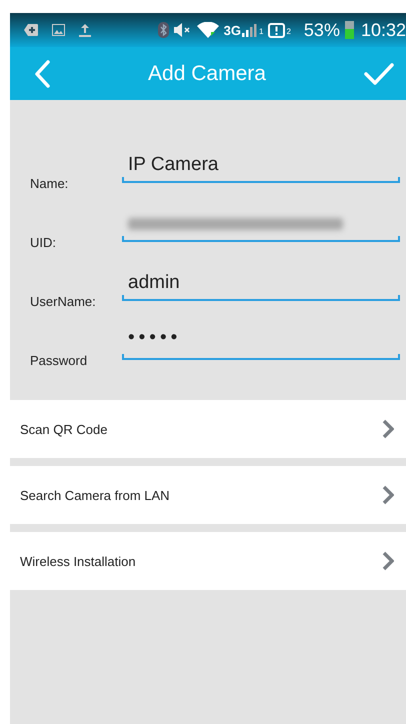 This screenshot has width=406, height=724. What do you see at coordinates (207, 30) in the screenshot?
I see `wifi-icon` at bounding box center [207, 30].